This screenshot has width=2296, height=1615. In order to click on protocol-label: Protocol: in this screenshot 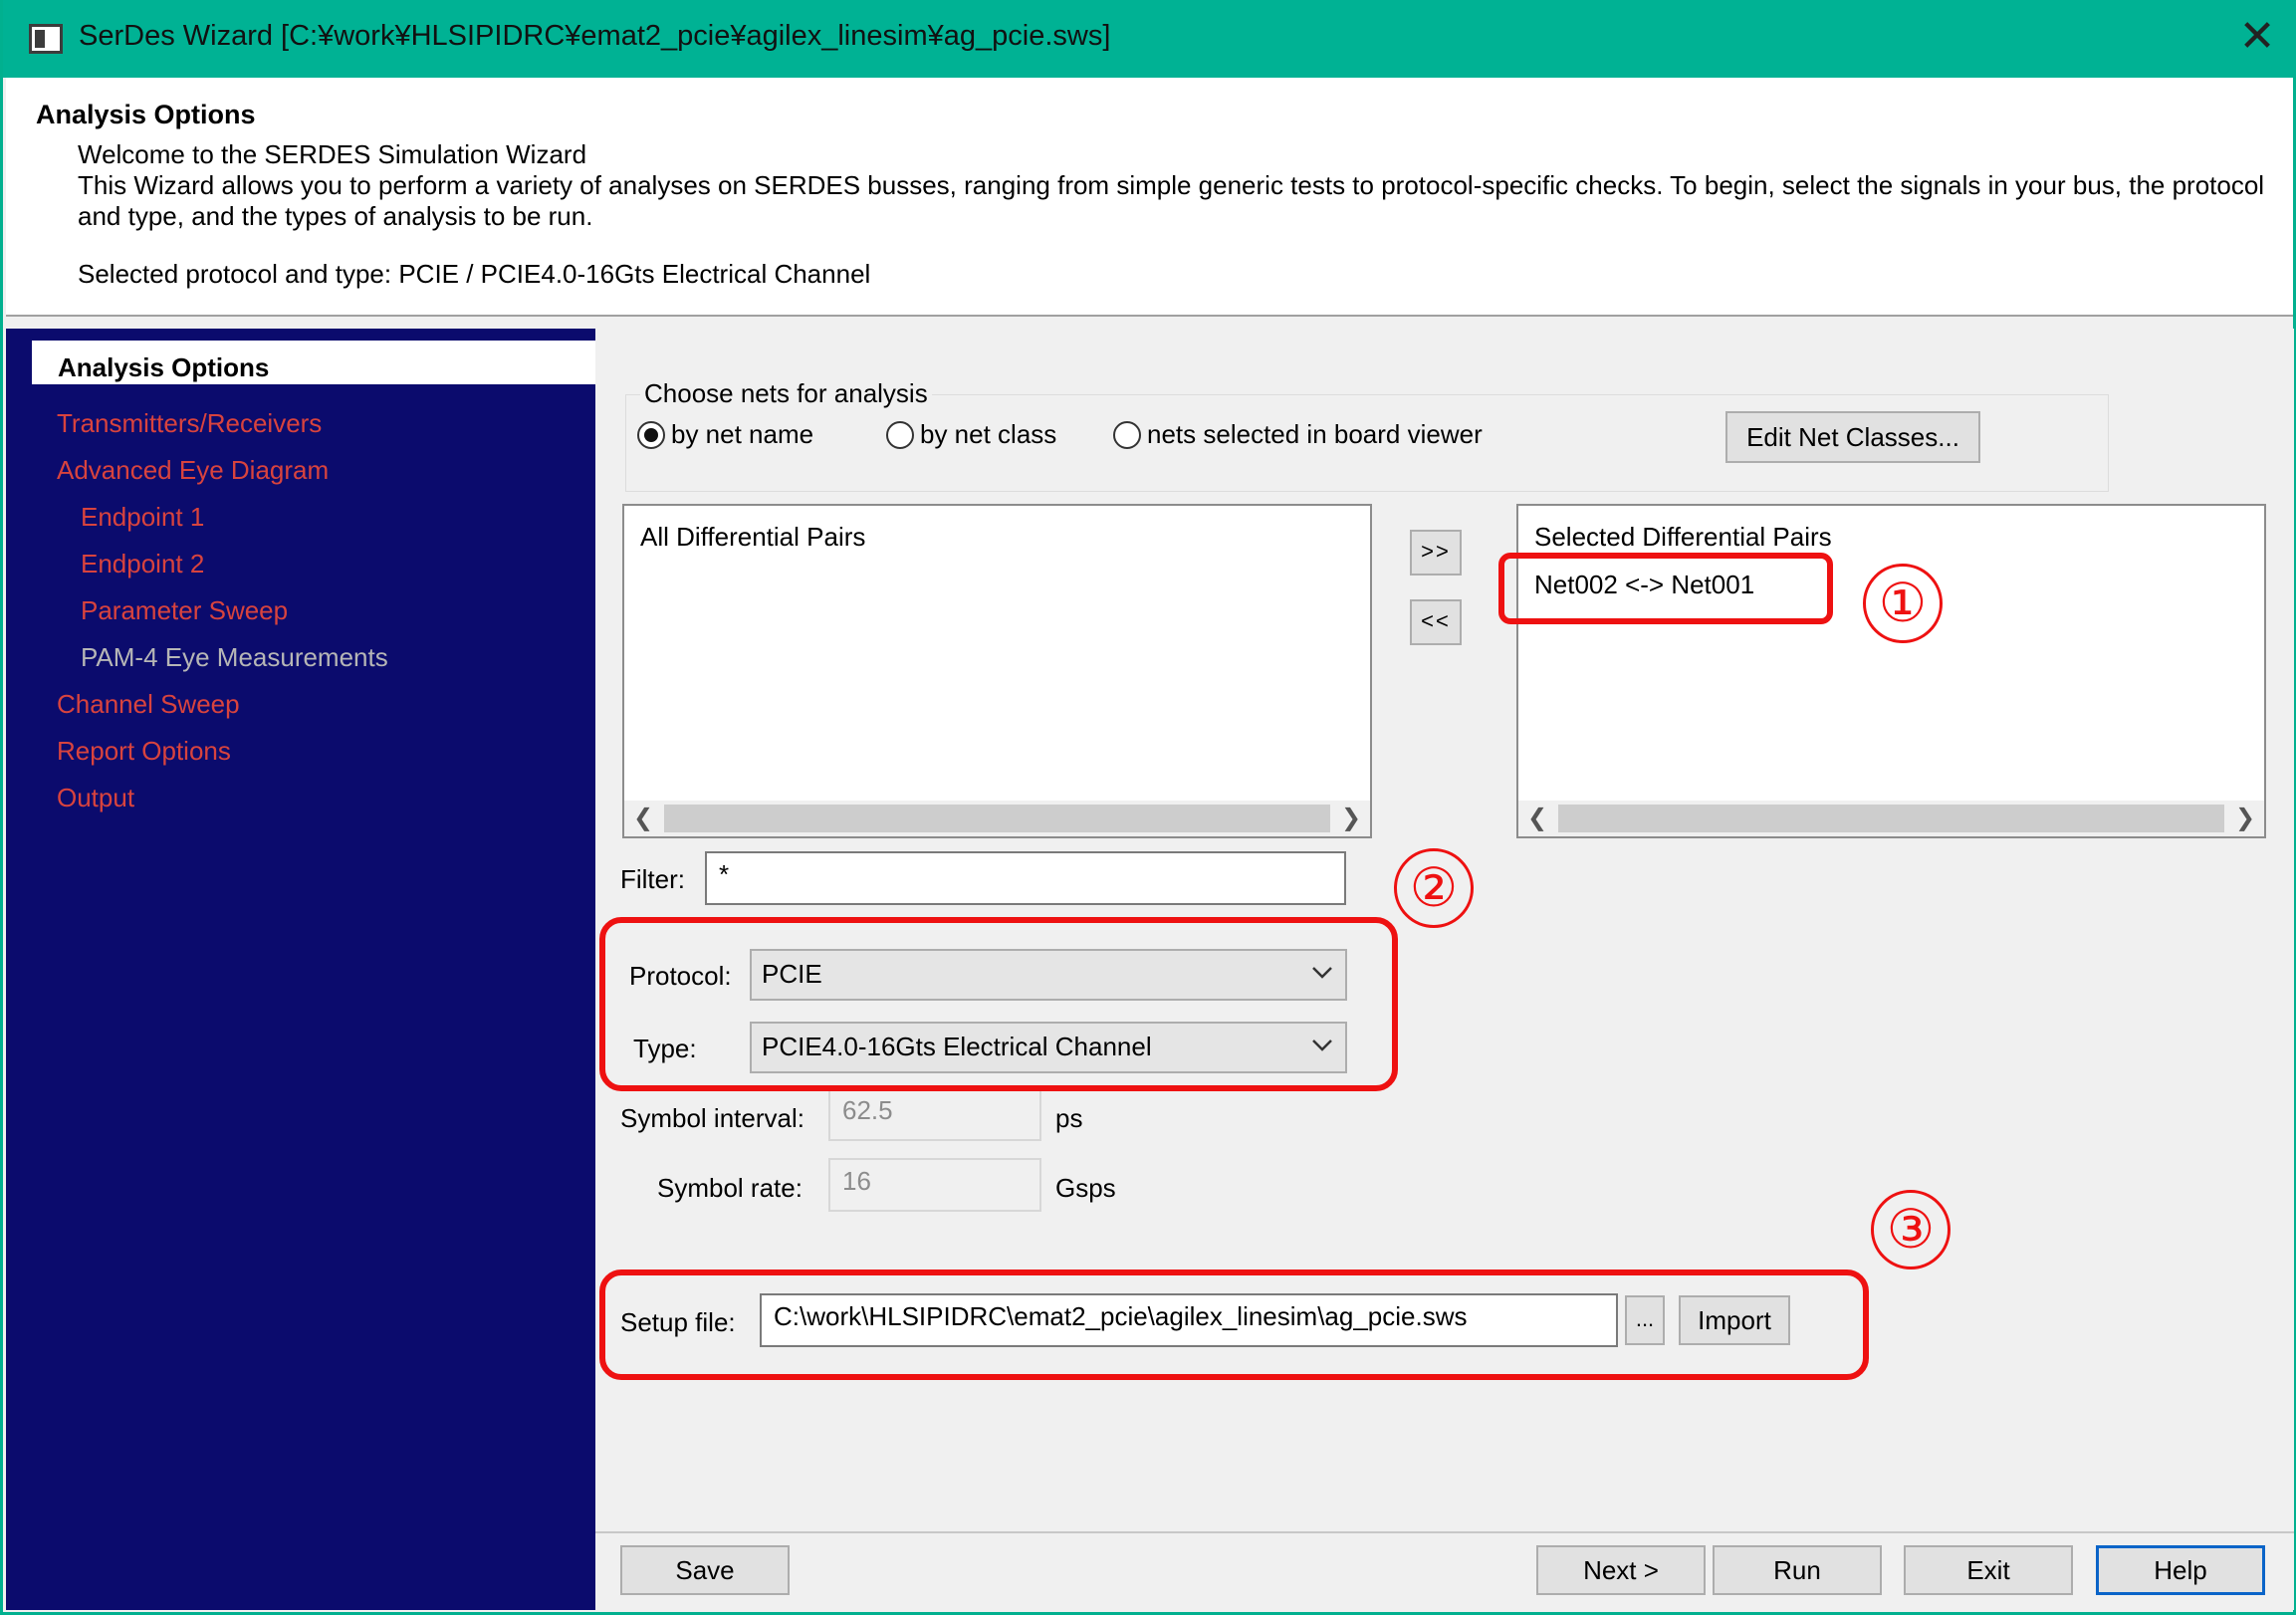, I will do `click(680, 976)`.